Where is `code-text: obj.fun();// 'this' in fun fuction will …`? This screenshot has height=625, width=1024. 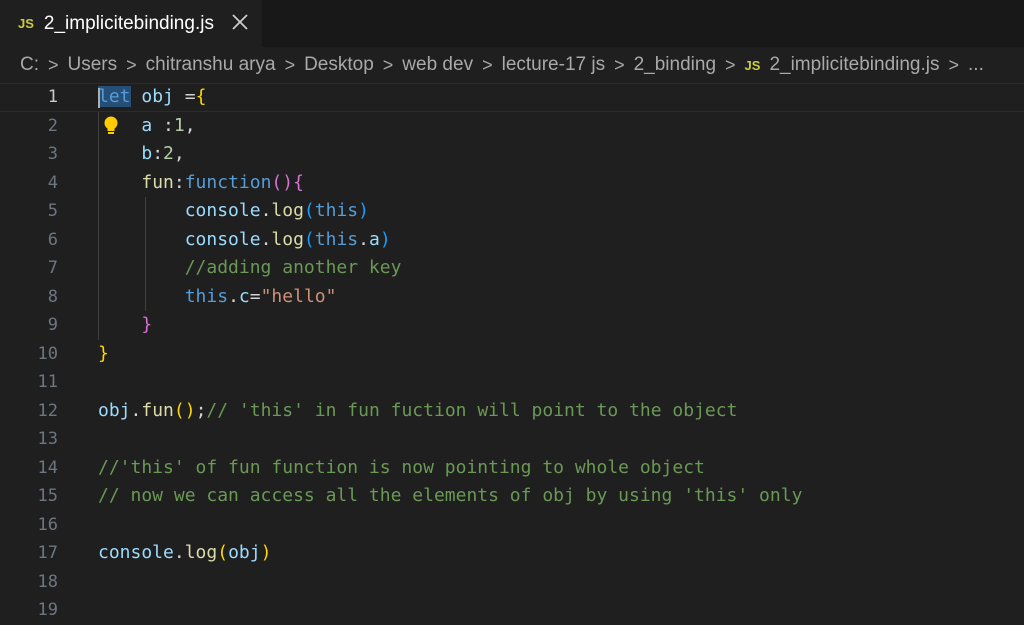
code-text: obj.fun();// 'this' in fun fuction will … is located at coordinates (417, 411).